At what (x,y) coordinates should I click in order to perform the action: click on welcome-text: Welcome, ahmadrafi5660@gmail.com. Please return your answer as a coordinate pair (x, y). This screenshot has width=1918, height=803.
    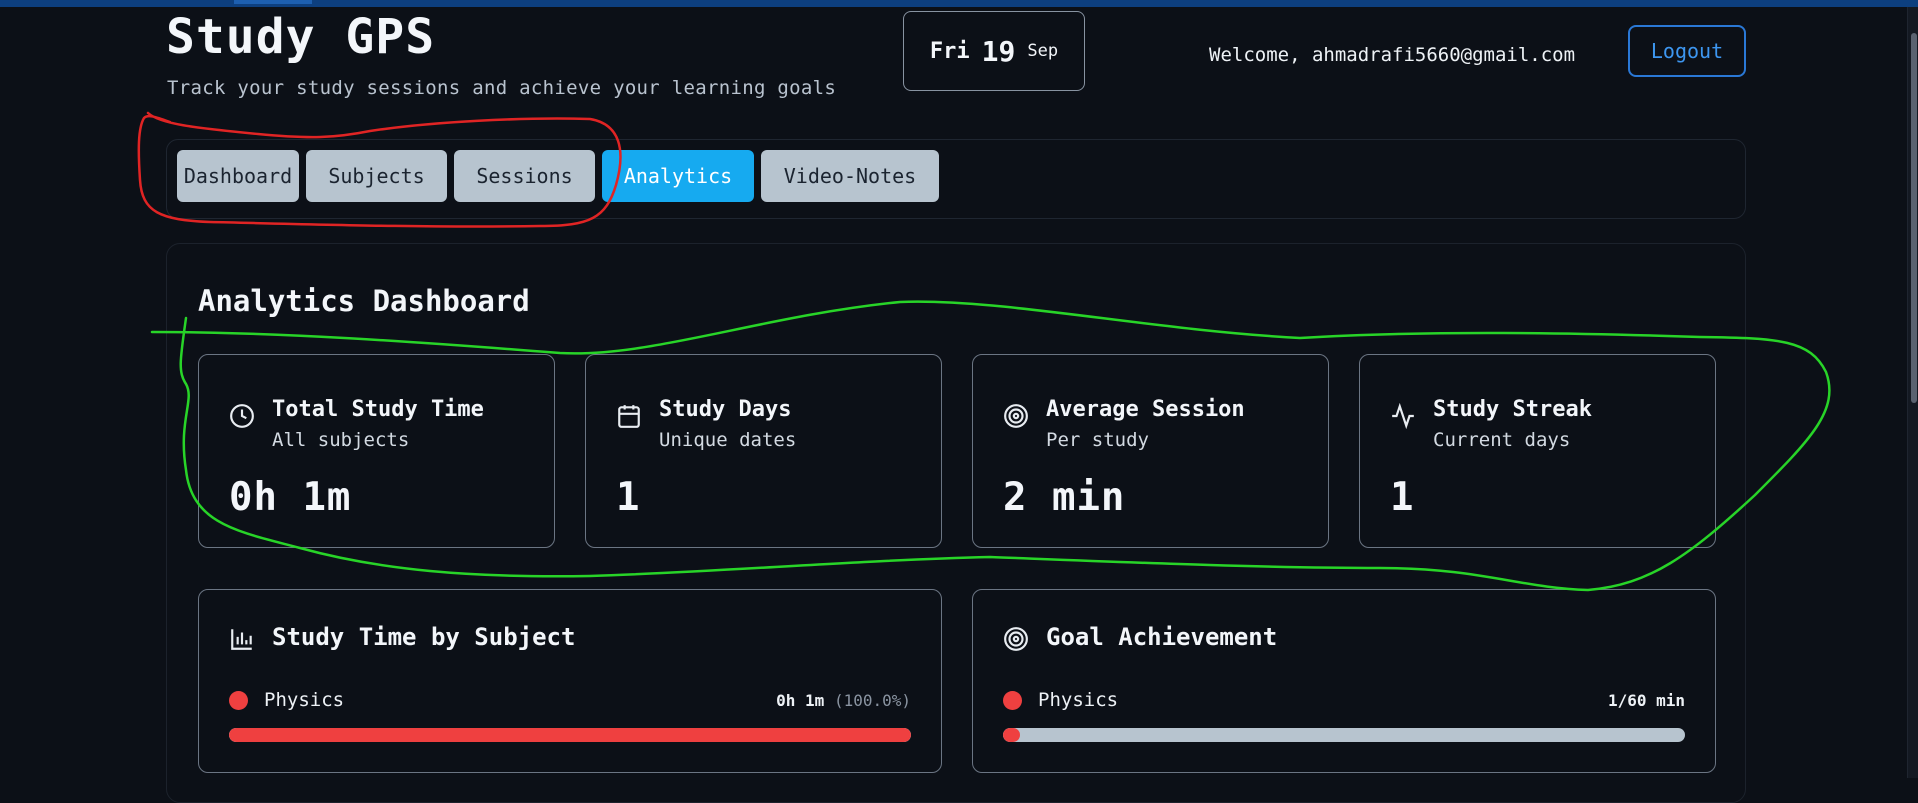
    Looking at the image, I should click on (1392, 55).